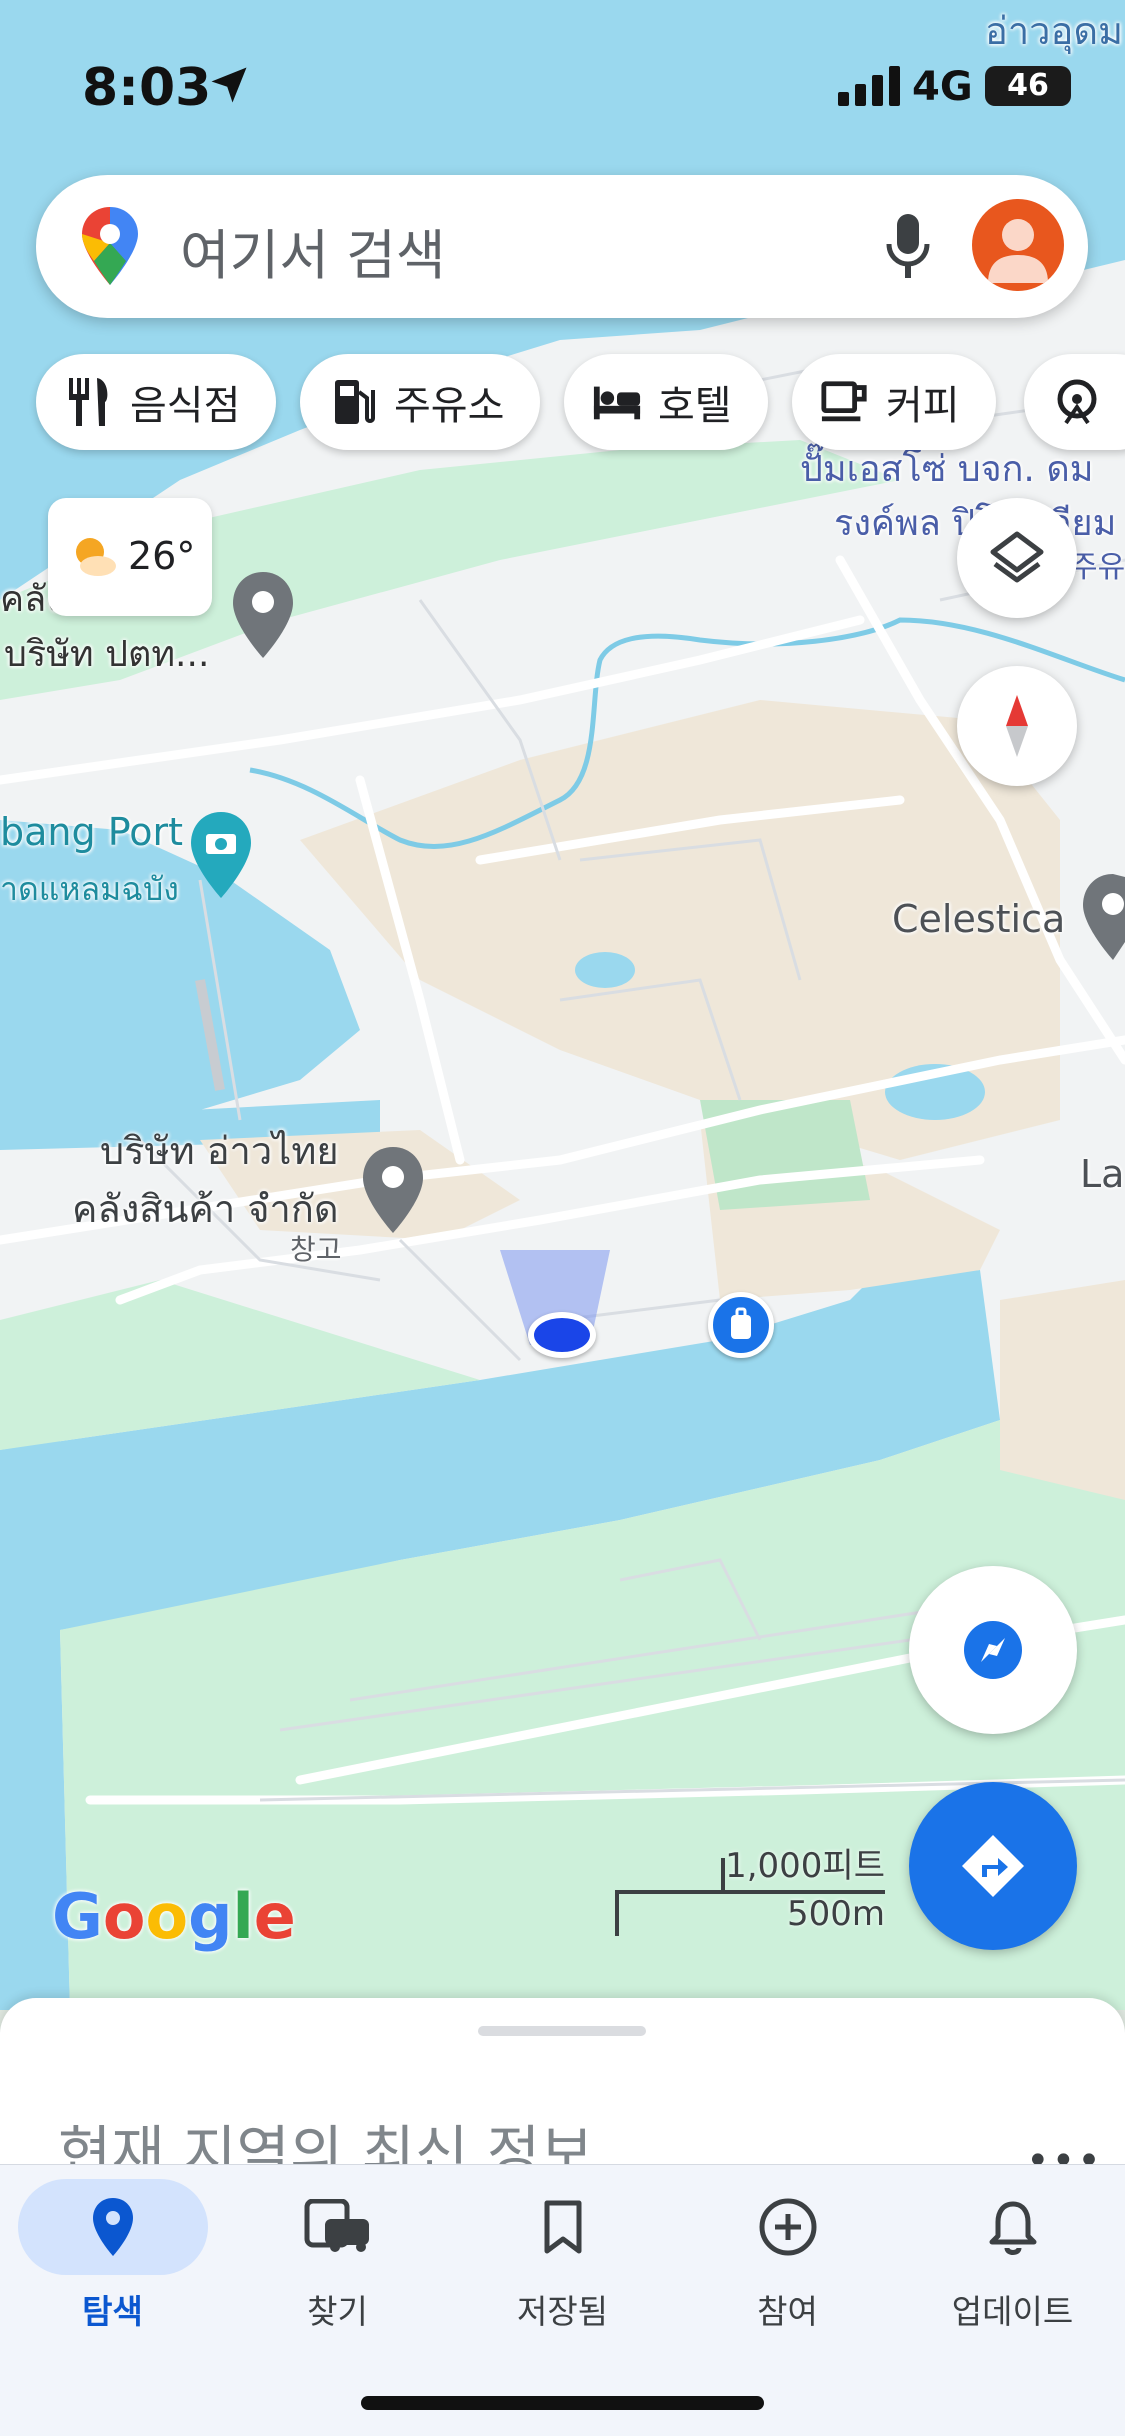 This screenshot has height=2436, width=1125. What do you see at coordinates (979, 919) in the screenshot?
I see `map-label: Celestica` at bounding box center [979, 919].